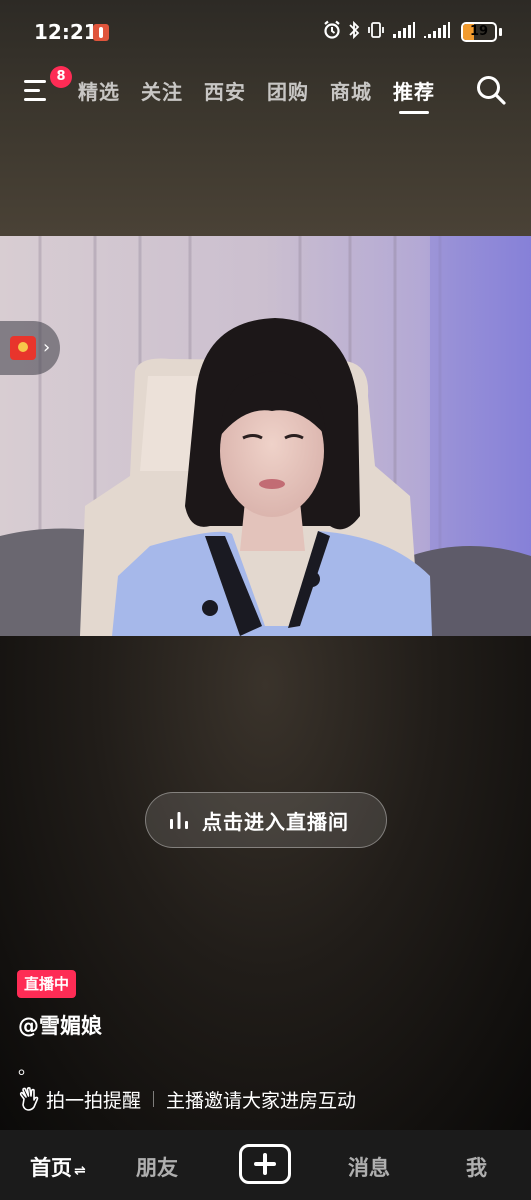  Describe the element at coordinates (491, 90) in the screenshot. I see `search-icon` at that location.